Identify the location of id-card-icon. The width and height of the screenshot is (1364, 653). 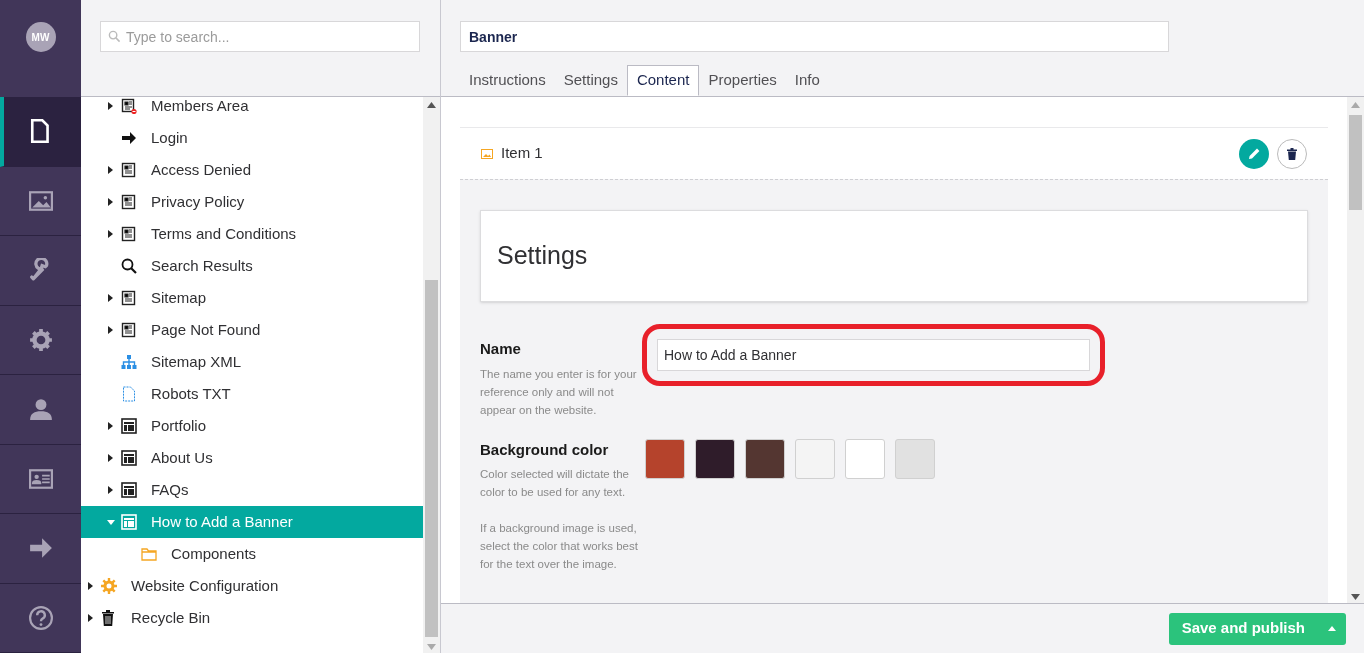
(40, 478).